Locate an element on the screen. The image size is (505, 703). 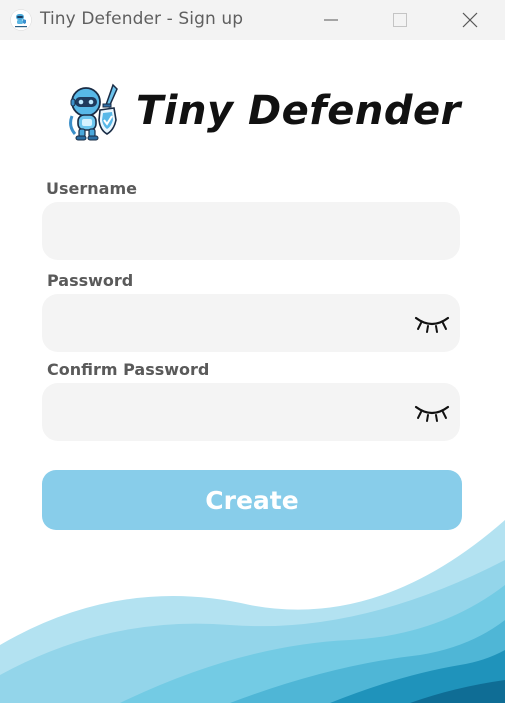
confirm-password-label: Confirm Password is located at coordinates (128, 369).